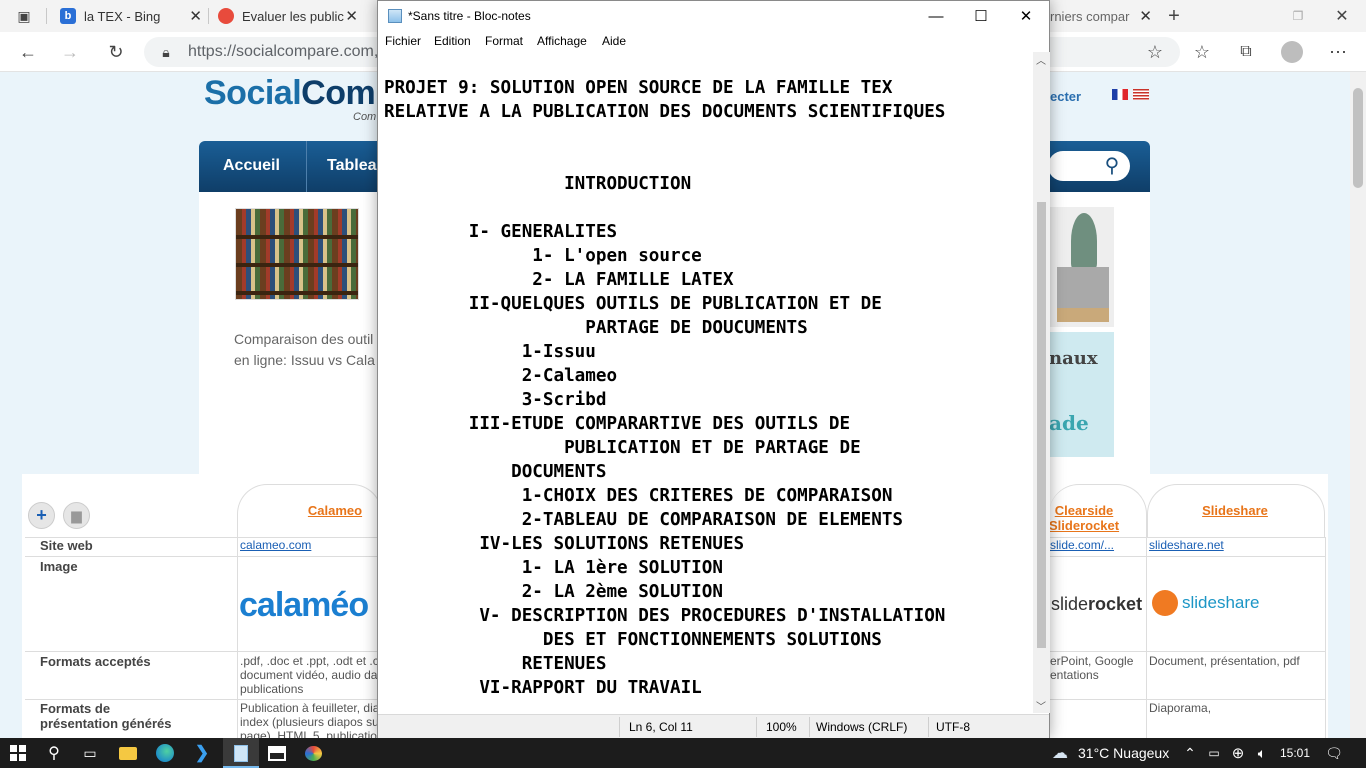  What do you see at coordinates (1073, 358) in the screenshot?
I see `ad-text: naux` at bounding box center [1073, 358].